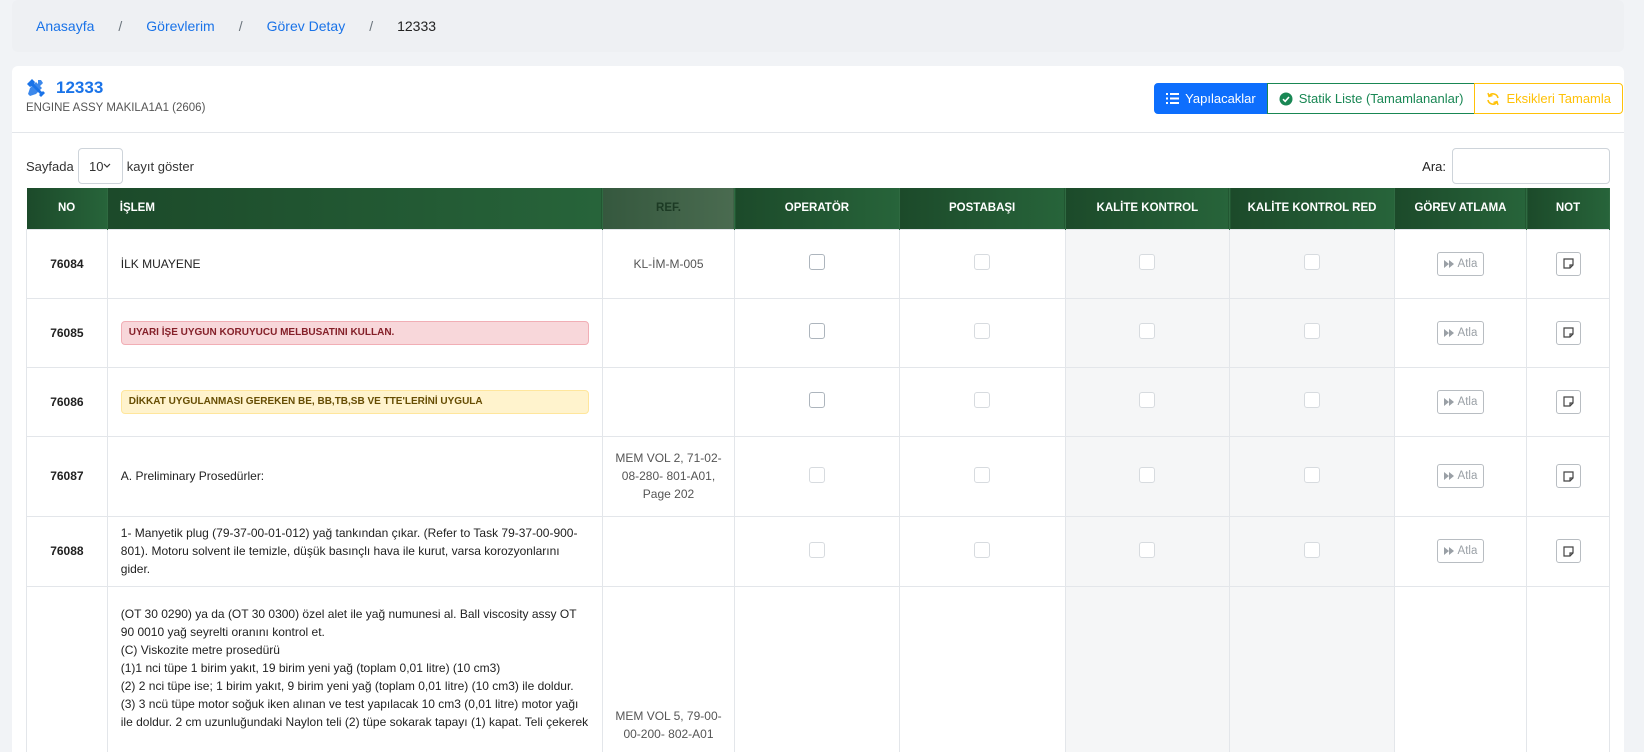  Describe the element at coordinates (1434, 166) in the screenshot. I see `search-label: Ara:` at that location.